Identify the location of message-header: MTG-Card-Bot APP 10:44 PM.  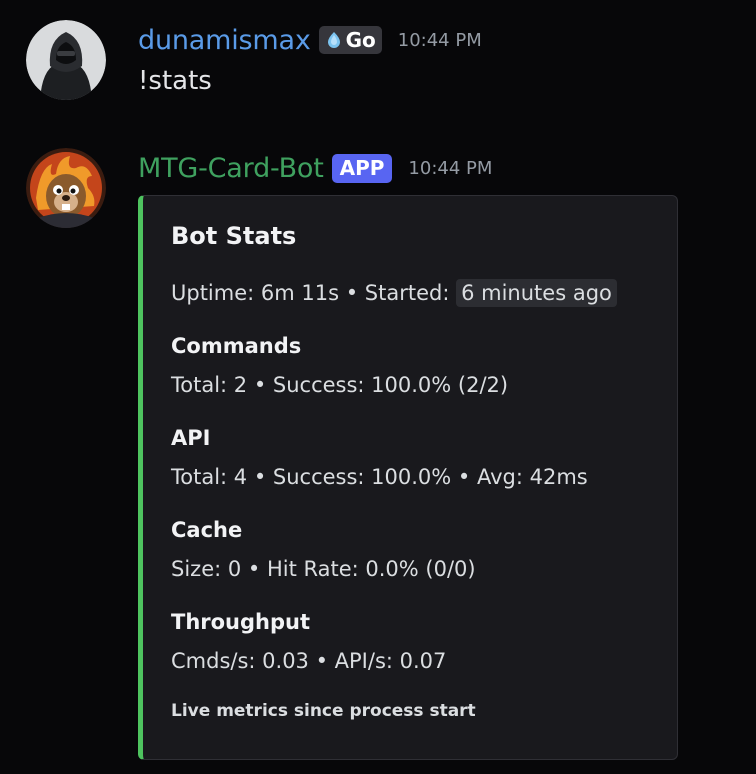
(315, 168).